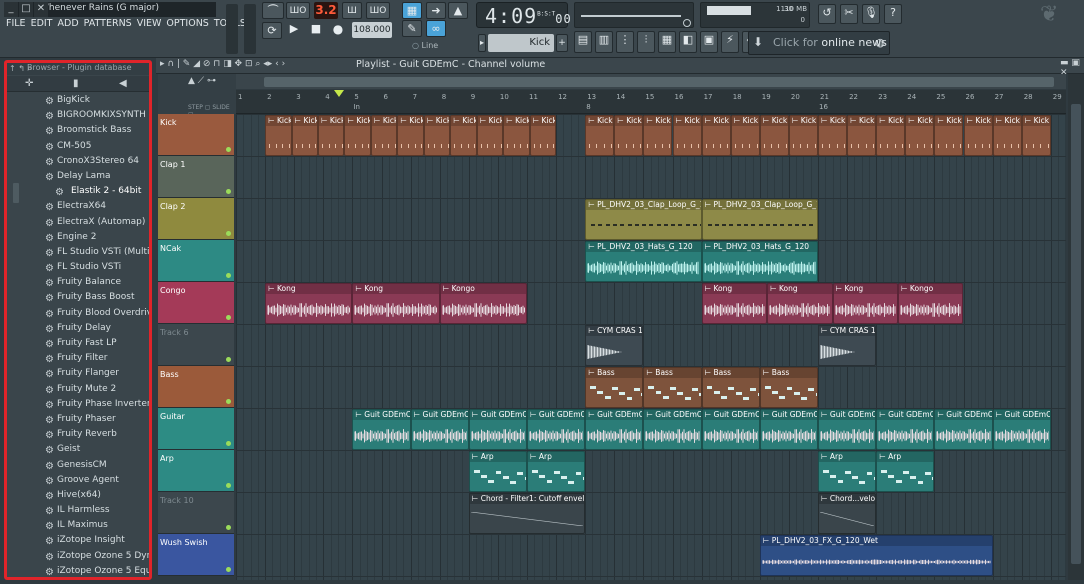 Image resolution: width=1084 pixels, height=584 pixels. What do you see at coordinates (646, 42) in the screenshot?
I see `mixer-icon: ⫶` at bounding box center [646, 42].